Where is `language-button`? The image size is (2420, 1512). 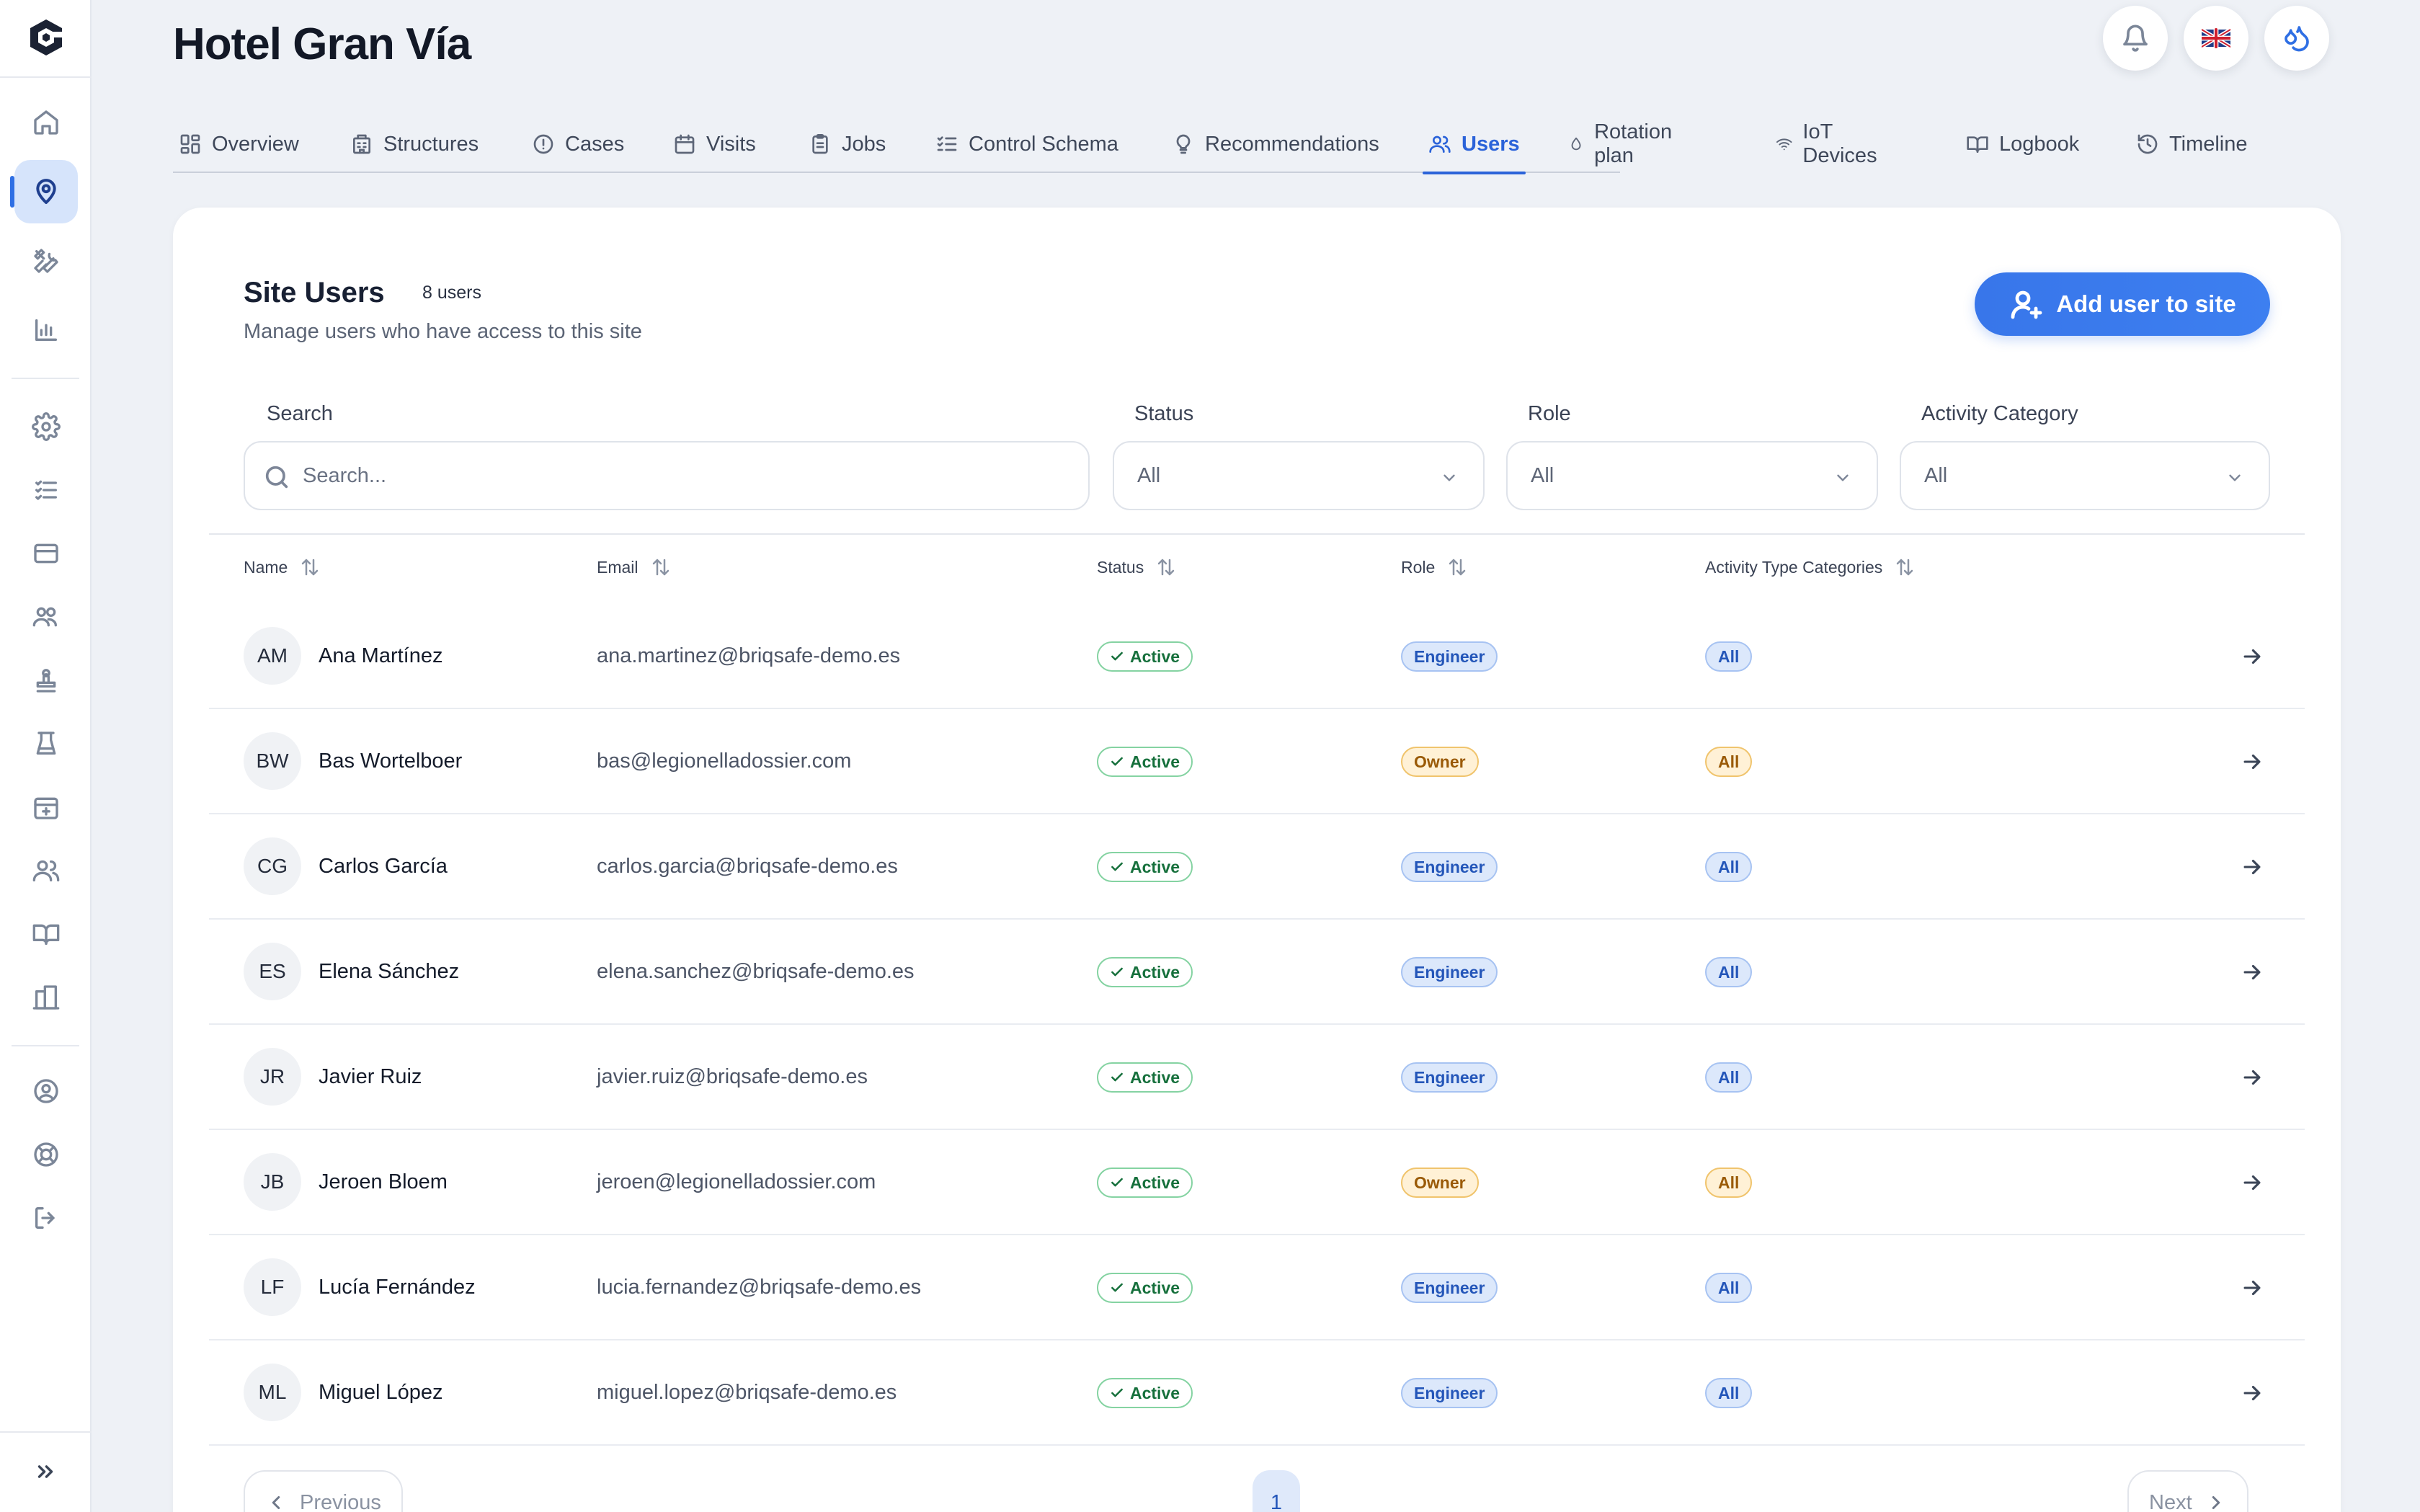 language-button is located at coordinates (2216, 39).